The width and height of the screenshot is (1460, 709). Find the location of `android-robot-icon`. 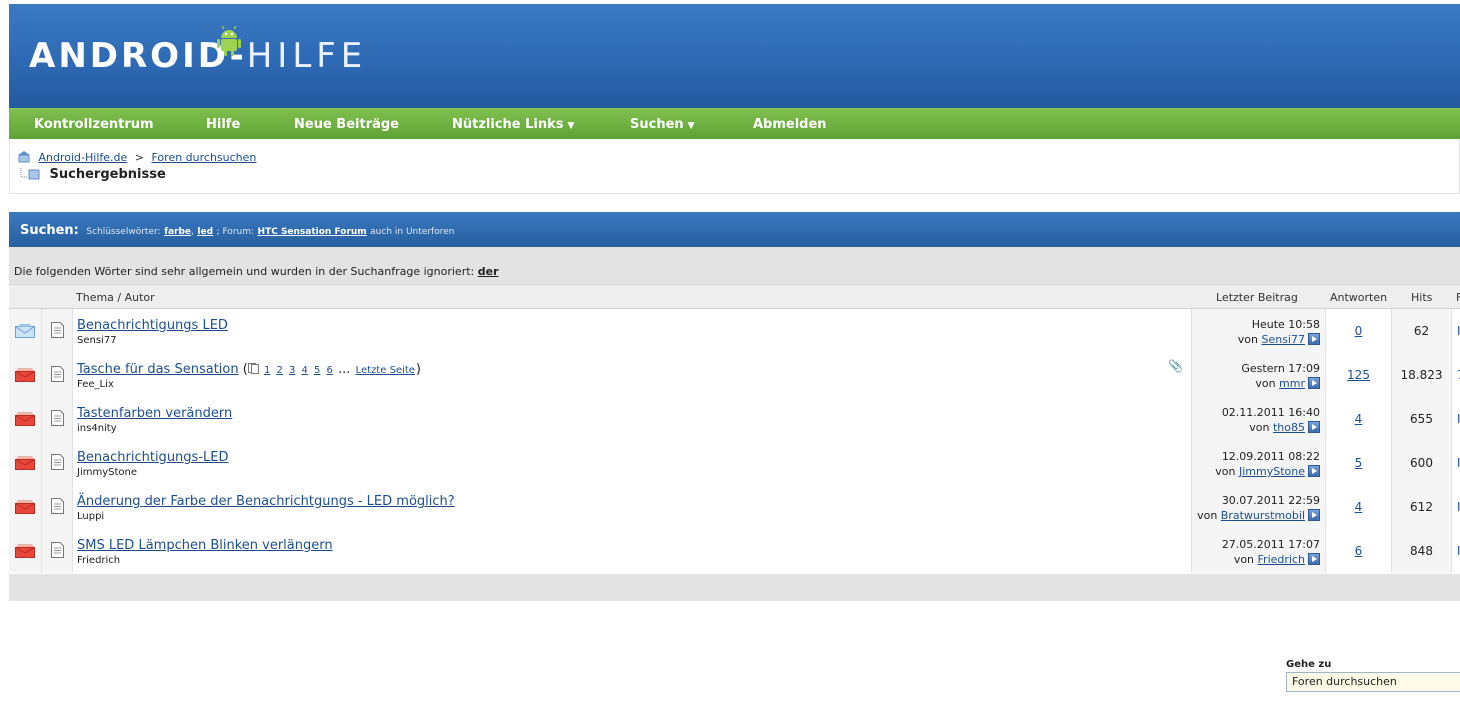

android-robot-icon is located at coordinates (229, 41).